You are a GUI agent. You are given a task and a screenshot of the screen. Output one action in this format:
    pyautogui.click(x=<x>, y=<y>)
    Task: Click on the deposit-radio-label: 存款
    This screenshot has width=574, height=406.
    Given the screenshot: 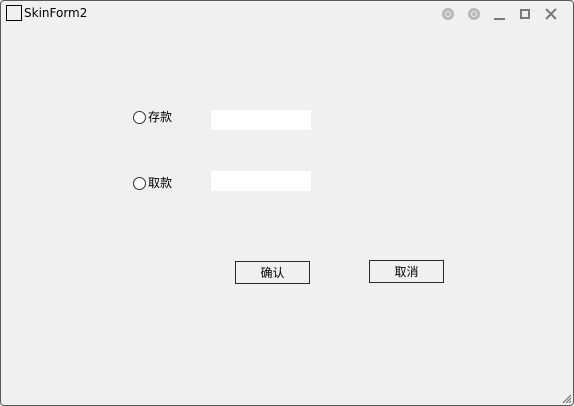 What is the action you would take?
    pyautogui.click(x=160, y=117)
    